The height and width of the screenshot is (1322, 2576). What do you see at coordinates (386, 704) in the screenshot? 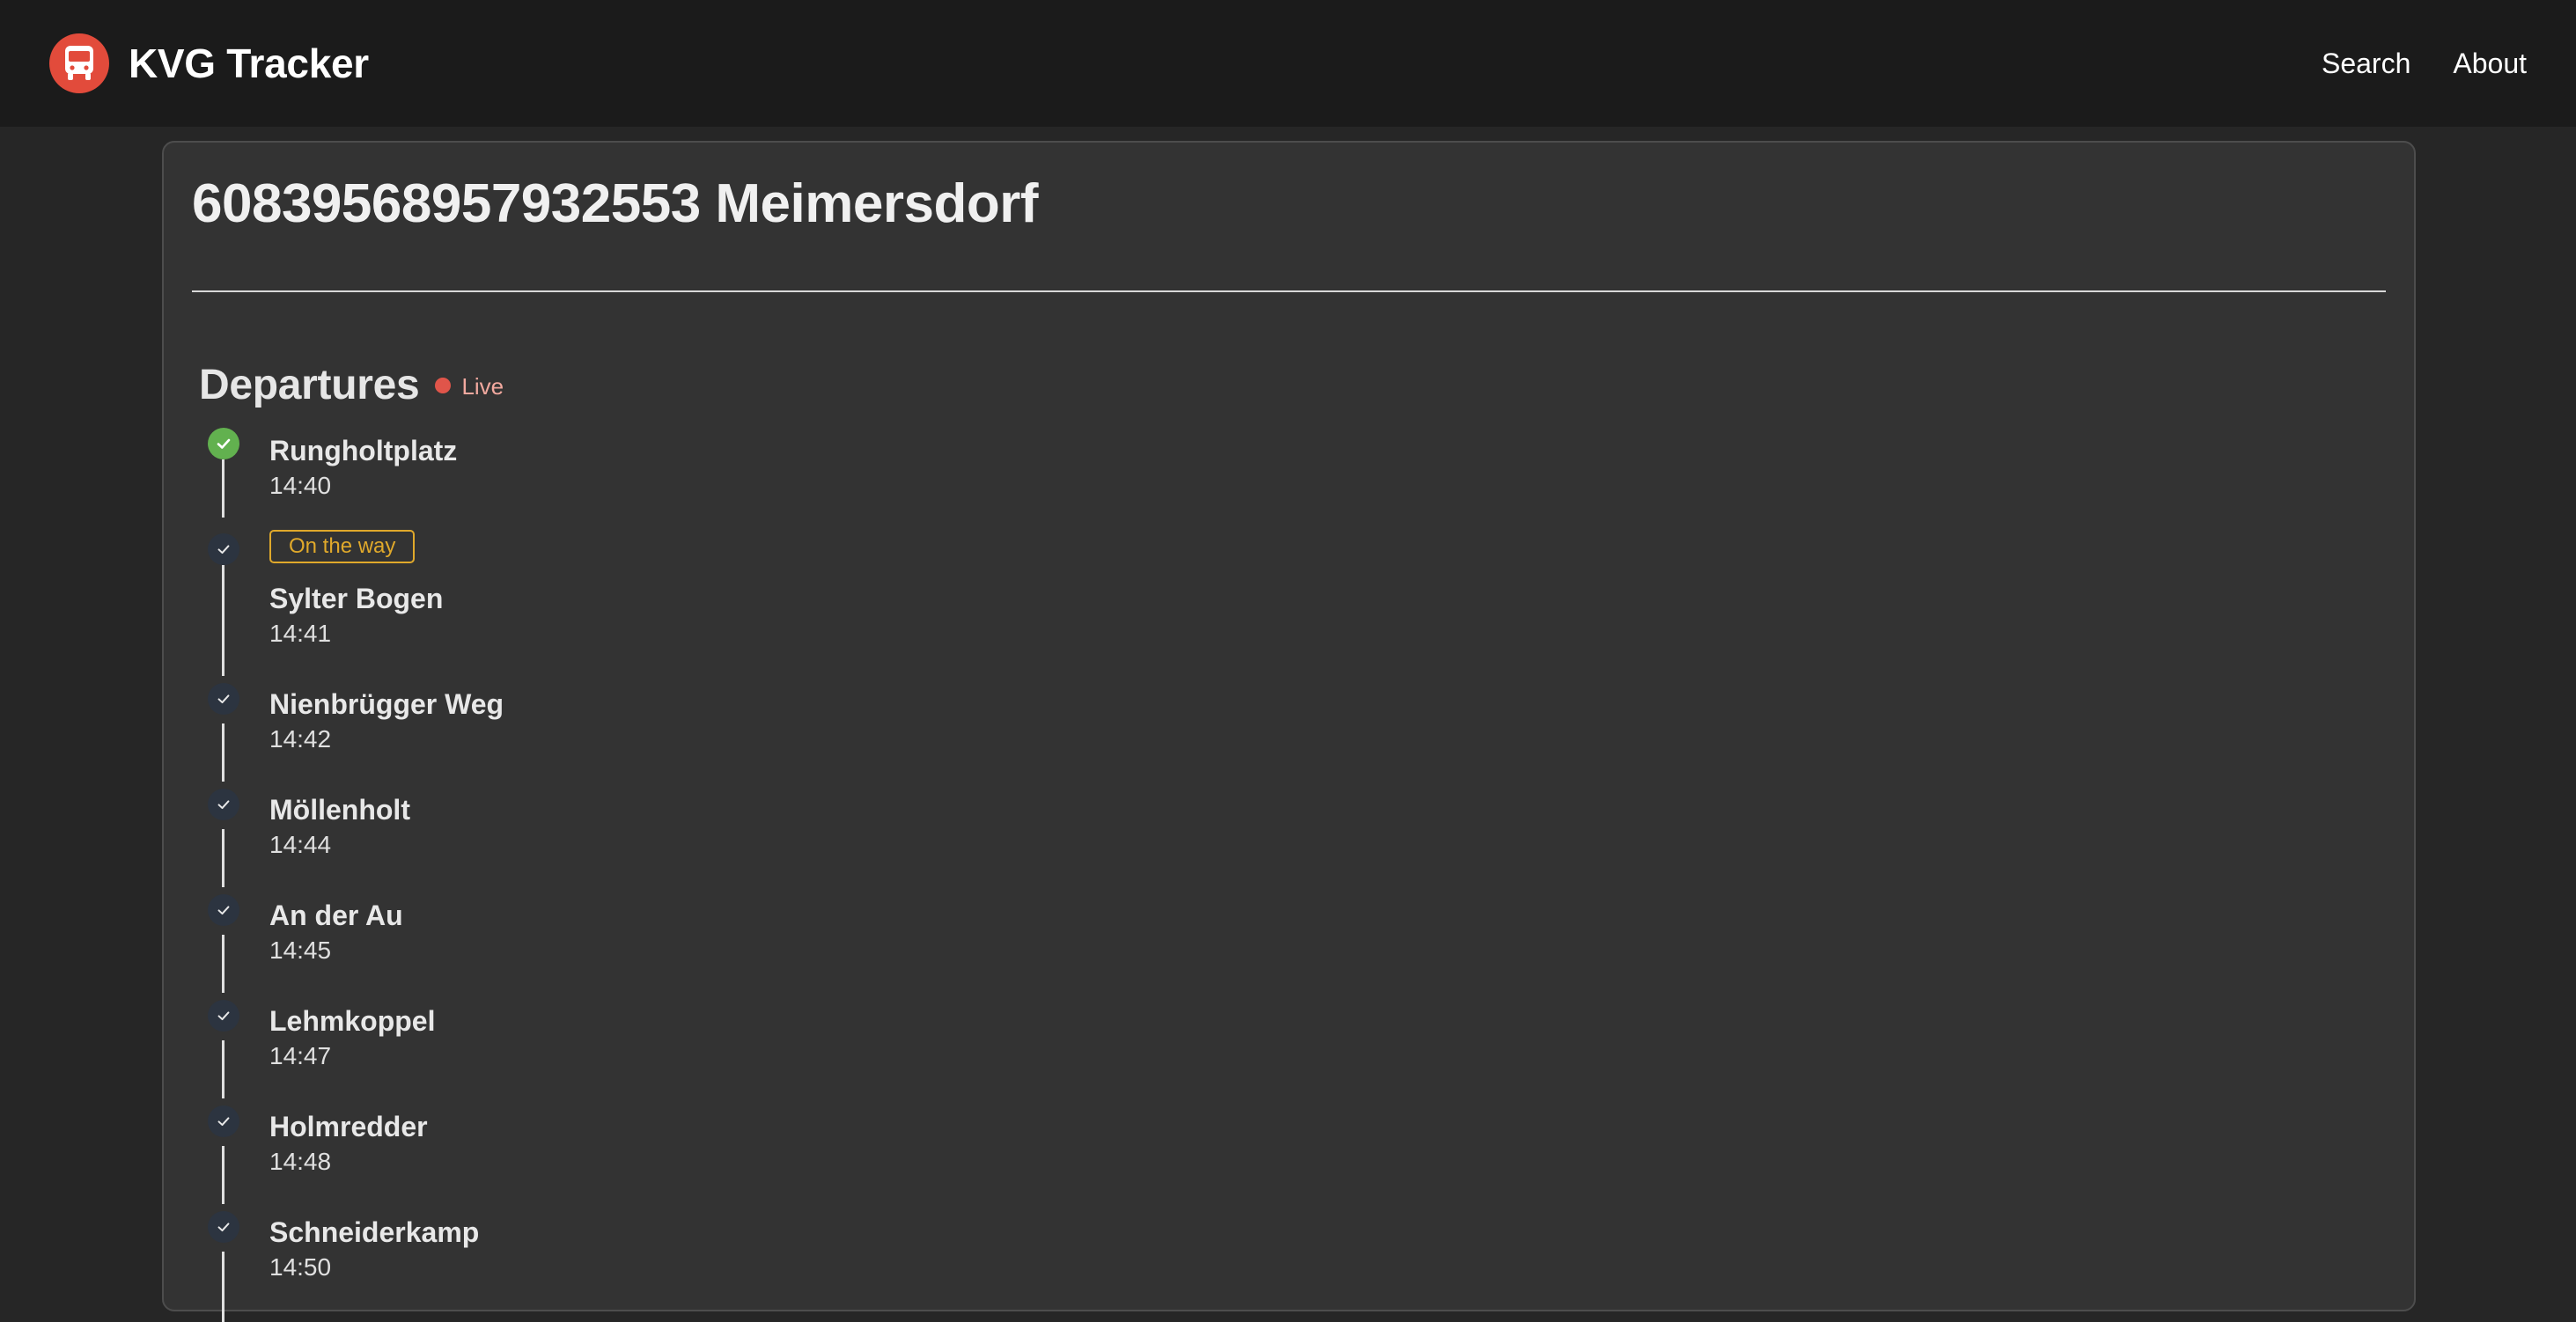
I see `stop-name: Nienbrügger Weg` at bounding box center [386, 704].